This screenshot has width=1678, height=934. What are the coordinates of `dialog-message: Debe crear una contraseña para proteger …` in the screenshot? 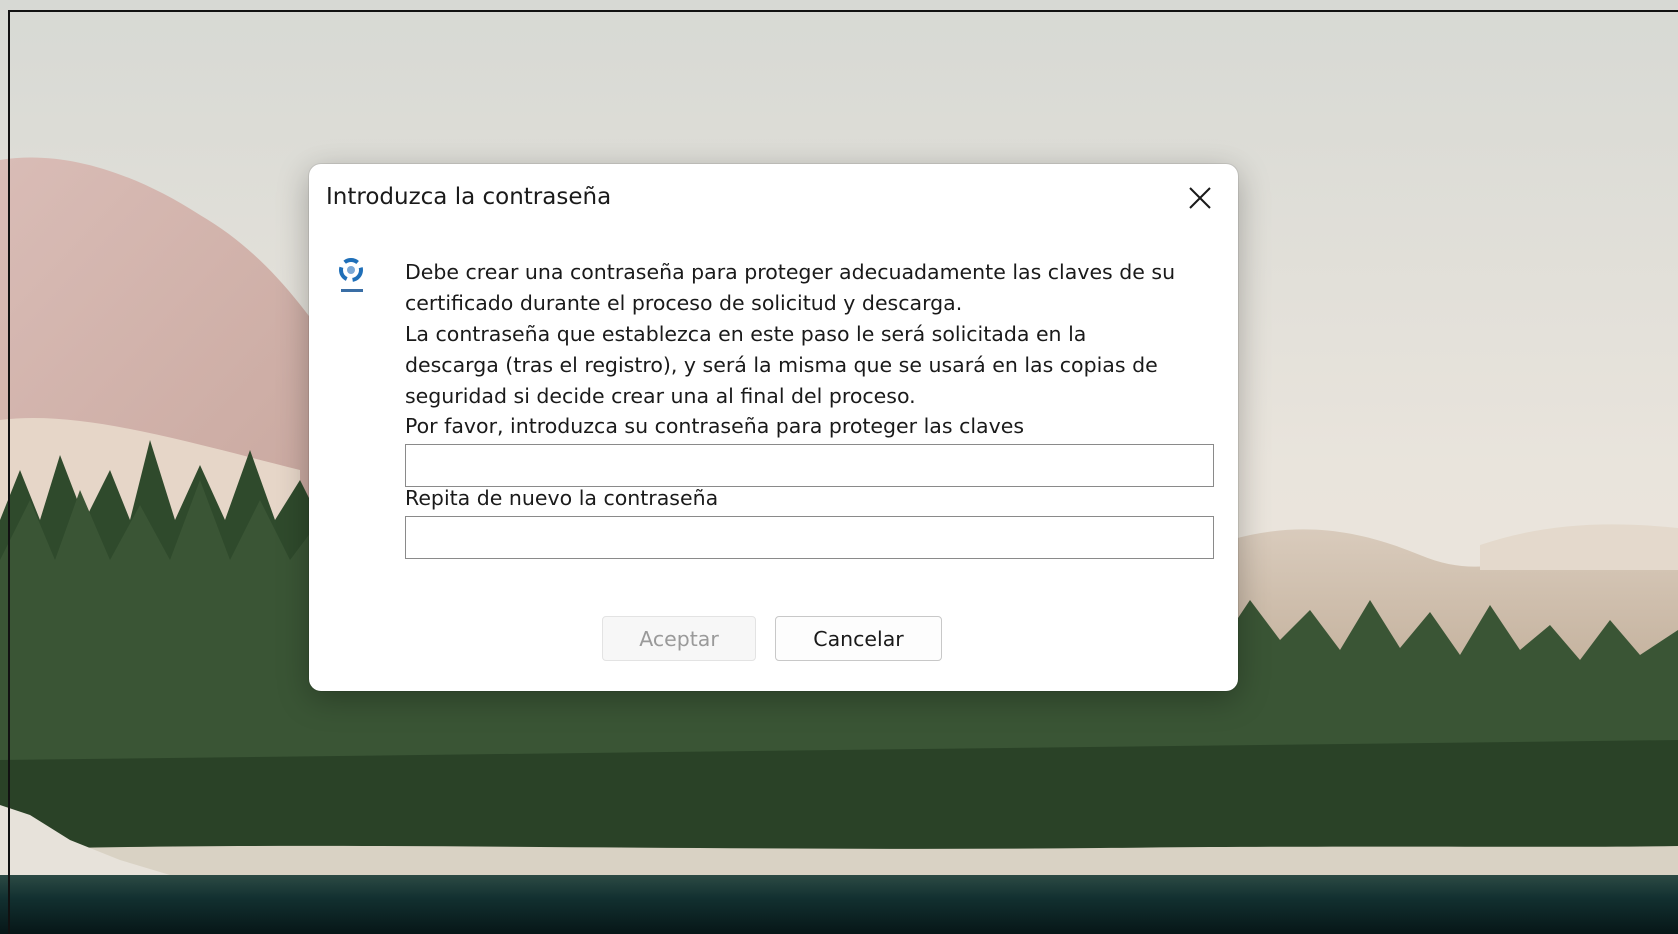 It's located at (815, 334).